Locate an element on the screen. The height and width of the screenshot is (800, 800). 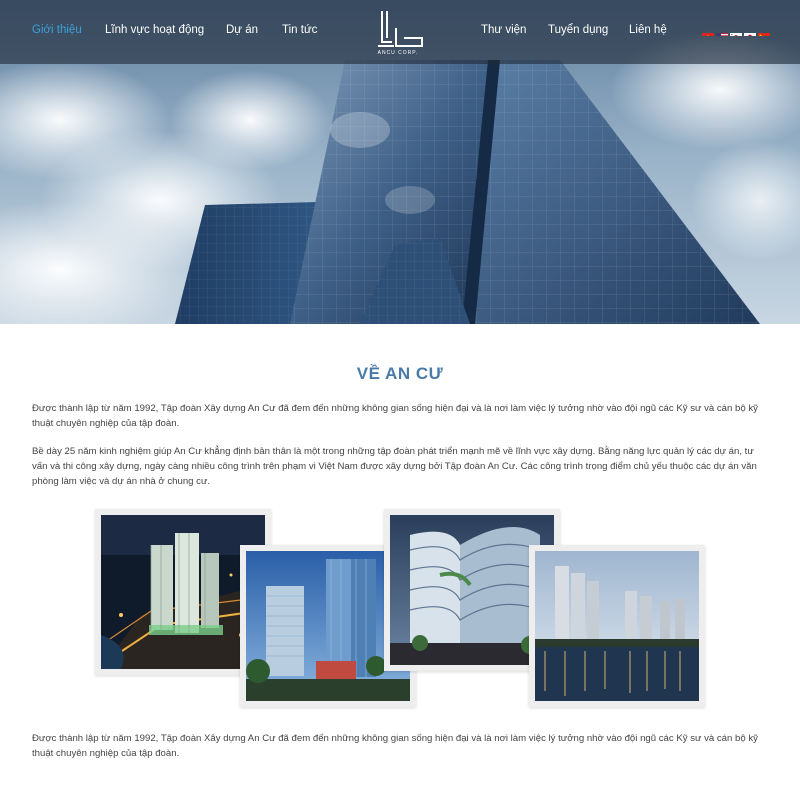
ancu-logo-icon is located at coordinates (400, 29).